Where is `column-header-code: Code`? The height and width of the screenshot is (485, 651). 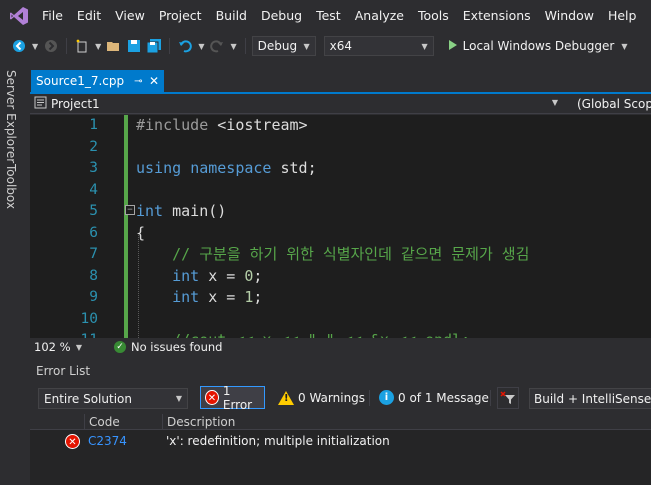 column-header-code: Code is located at coordinates (124, 422).